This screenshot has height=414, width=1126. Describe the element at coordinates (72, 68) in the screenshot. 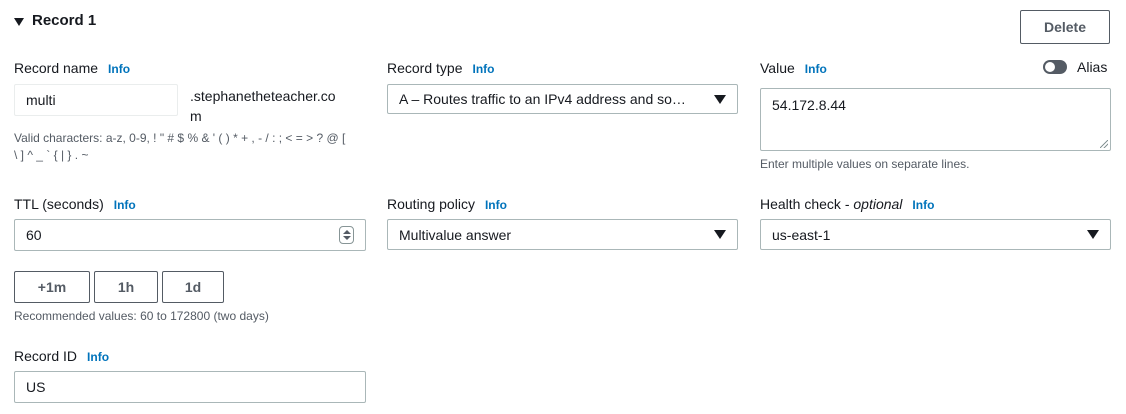

I see `record-name-label: Record name Info` at that location.